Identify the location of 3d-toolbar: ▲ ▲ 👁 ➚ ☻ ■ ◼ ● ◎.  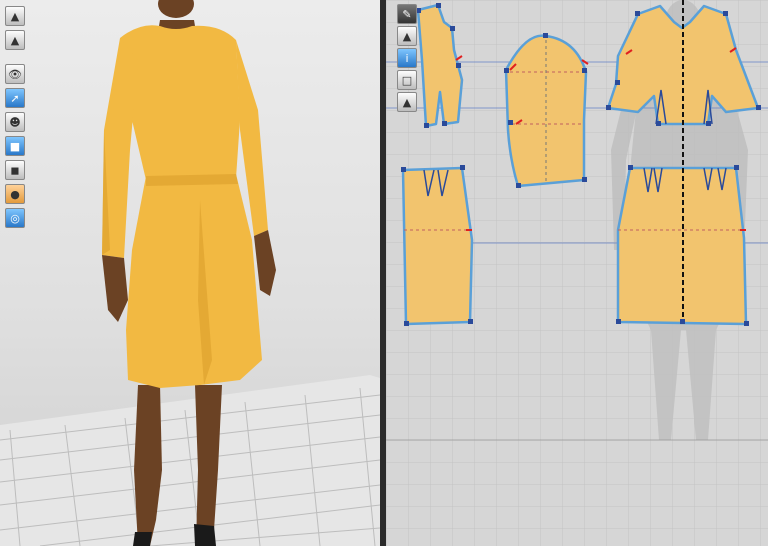
(15, 117).